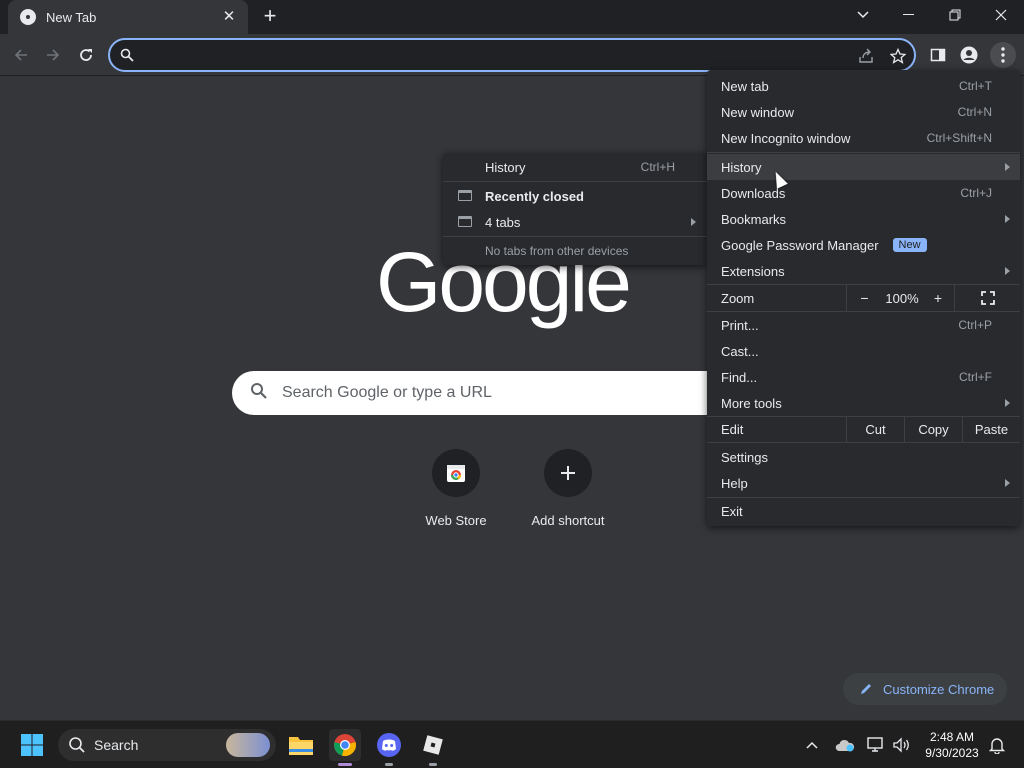 This screenshot has width=1024, height=768. What do you see at coordinates (952, 737) in the screenshot?
I see `clock-time: 2:48 AM` at bounding box center [952, 737].